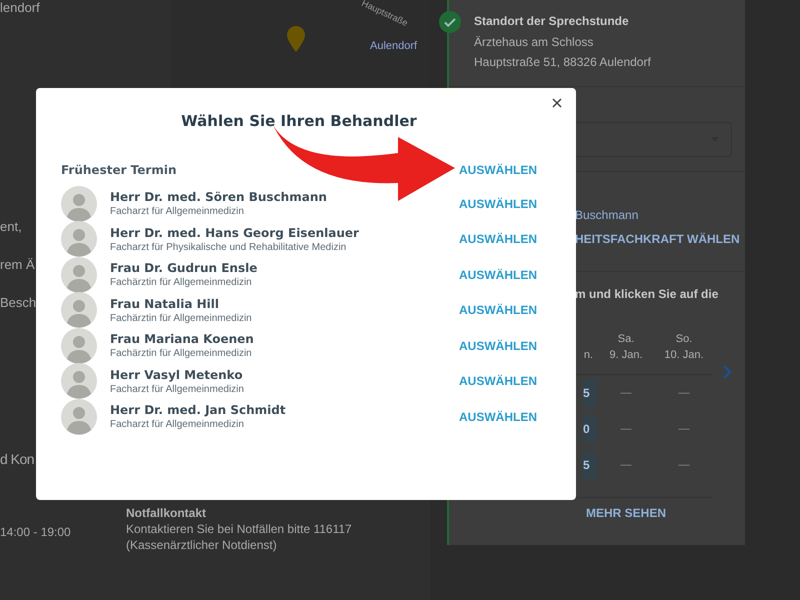  Describe the element at coordinates (626, 339) in the screenshot. I see `weekday-label: Sa.` at that location.